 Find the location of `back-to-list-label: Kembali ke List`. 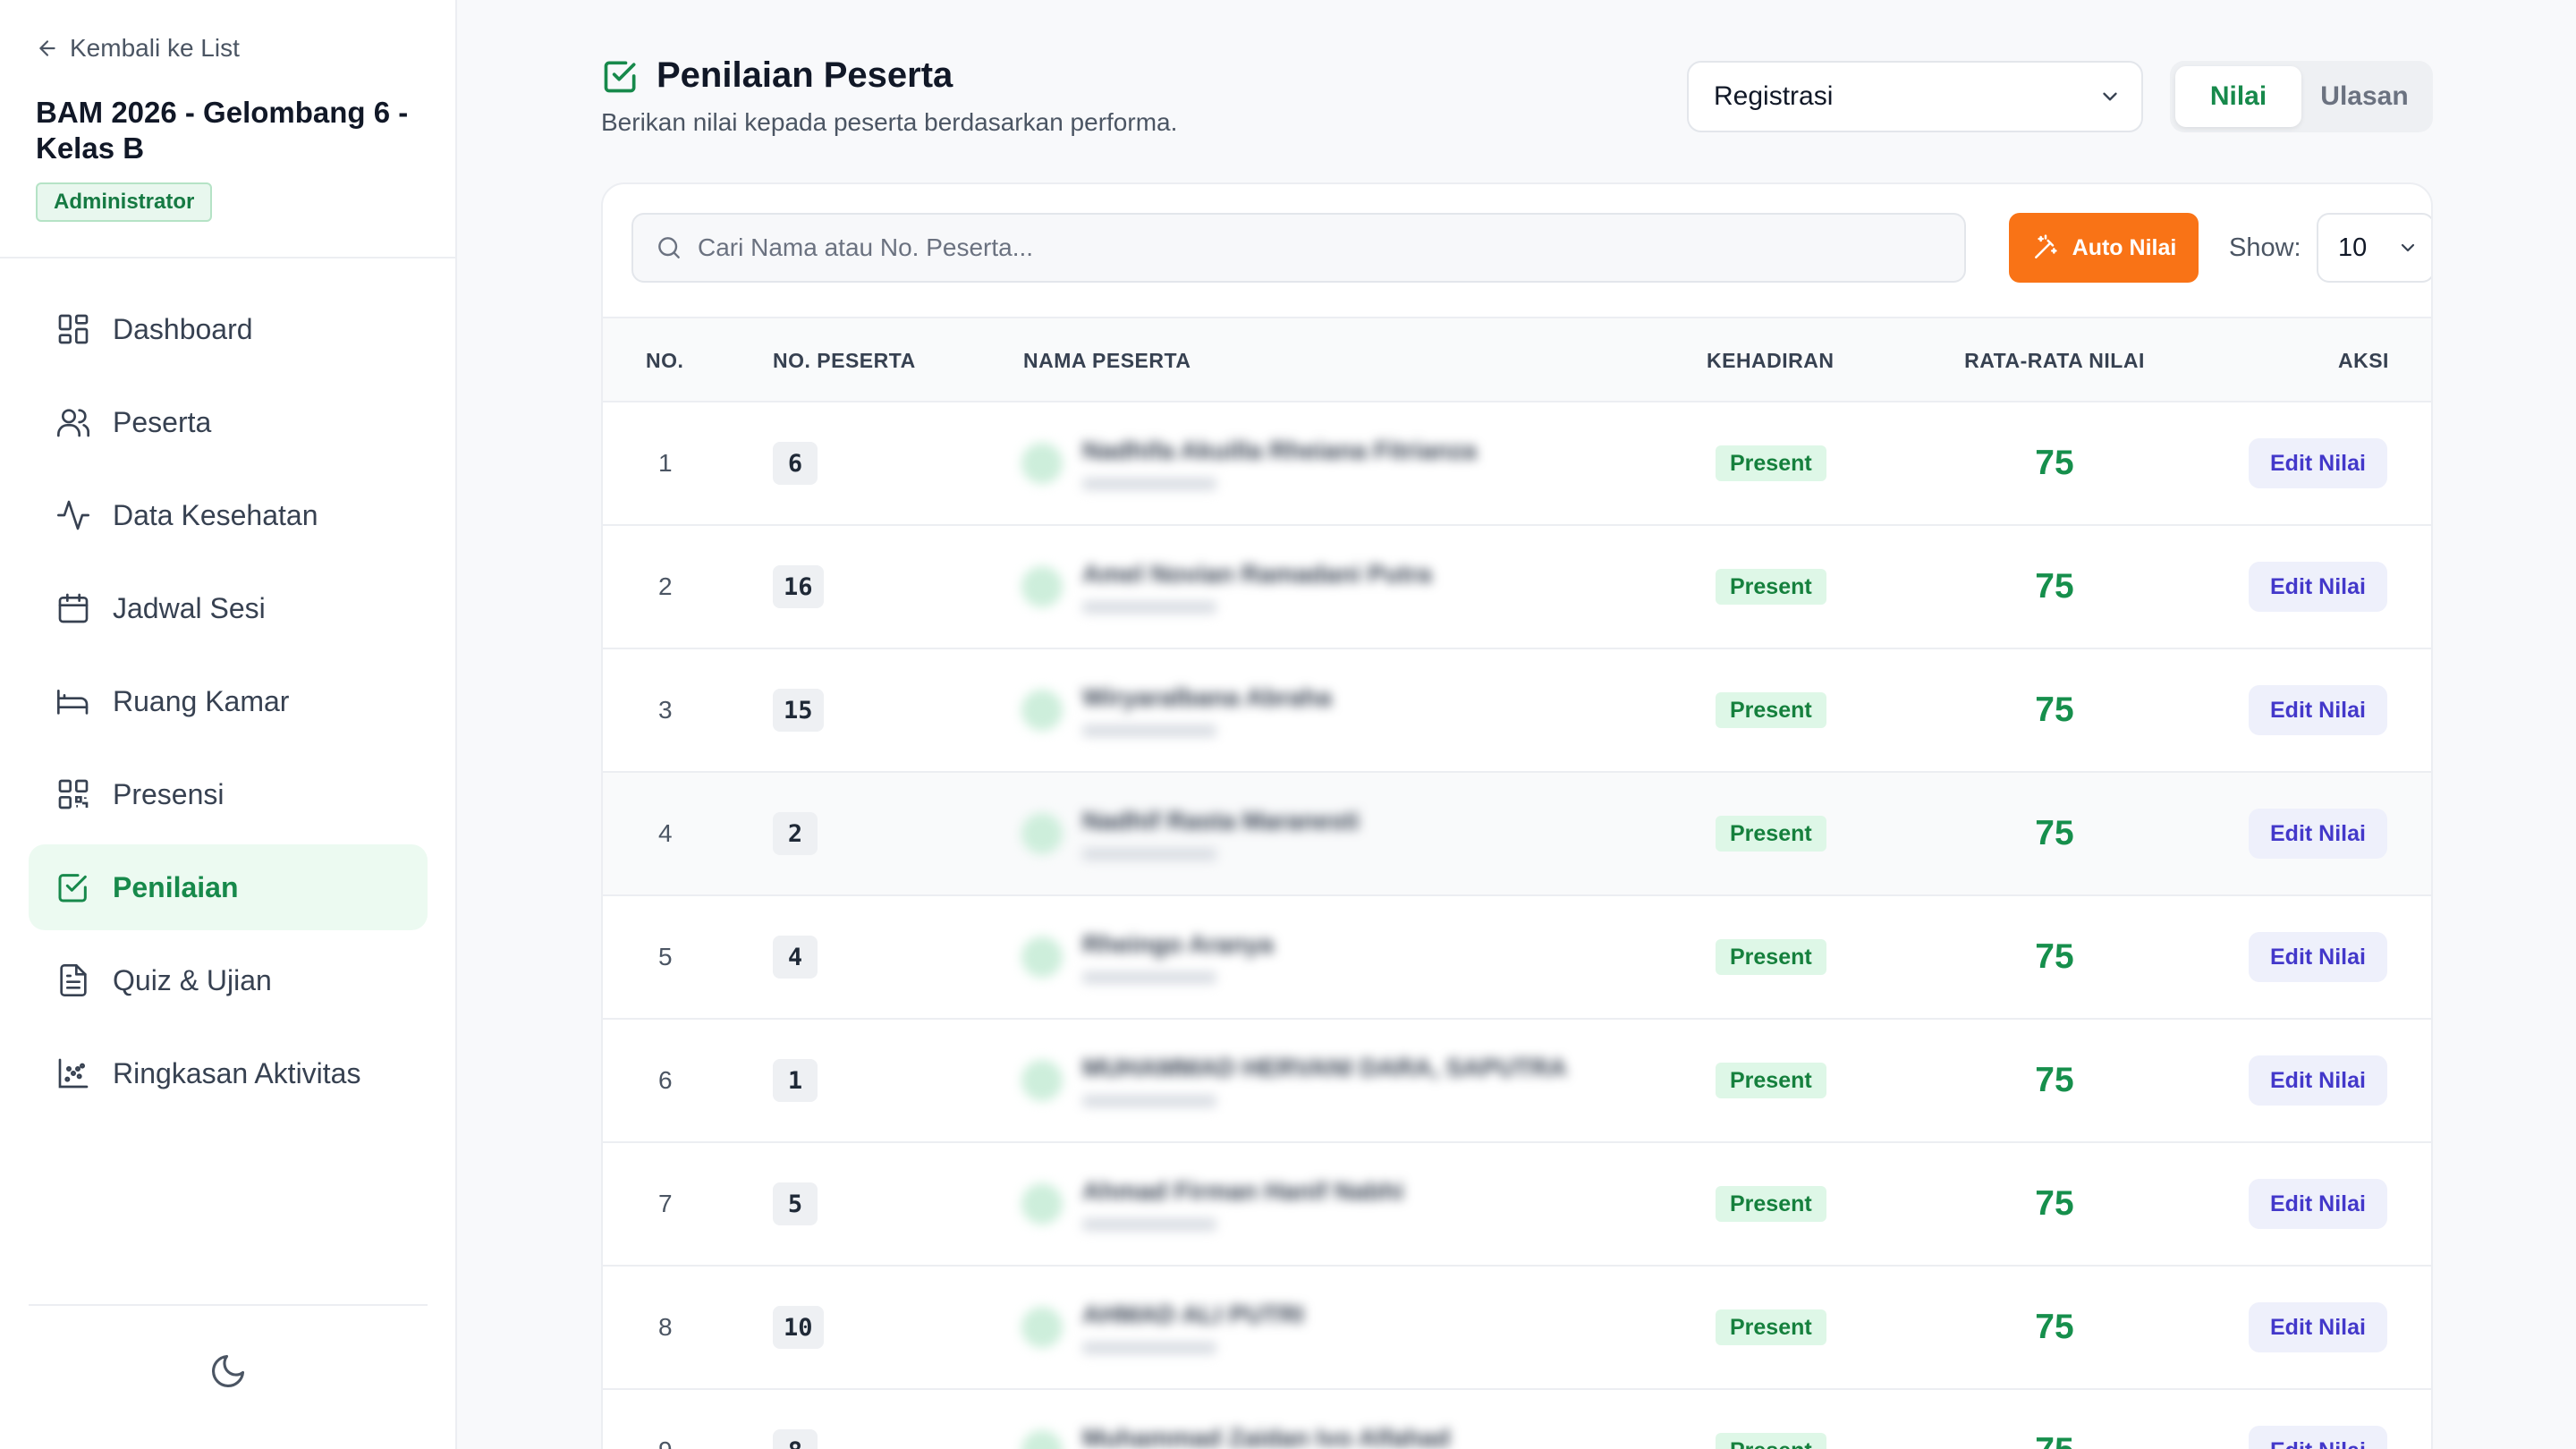

back-to-list-label: Kembali ke List is located at coordinates (155, 48).